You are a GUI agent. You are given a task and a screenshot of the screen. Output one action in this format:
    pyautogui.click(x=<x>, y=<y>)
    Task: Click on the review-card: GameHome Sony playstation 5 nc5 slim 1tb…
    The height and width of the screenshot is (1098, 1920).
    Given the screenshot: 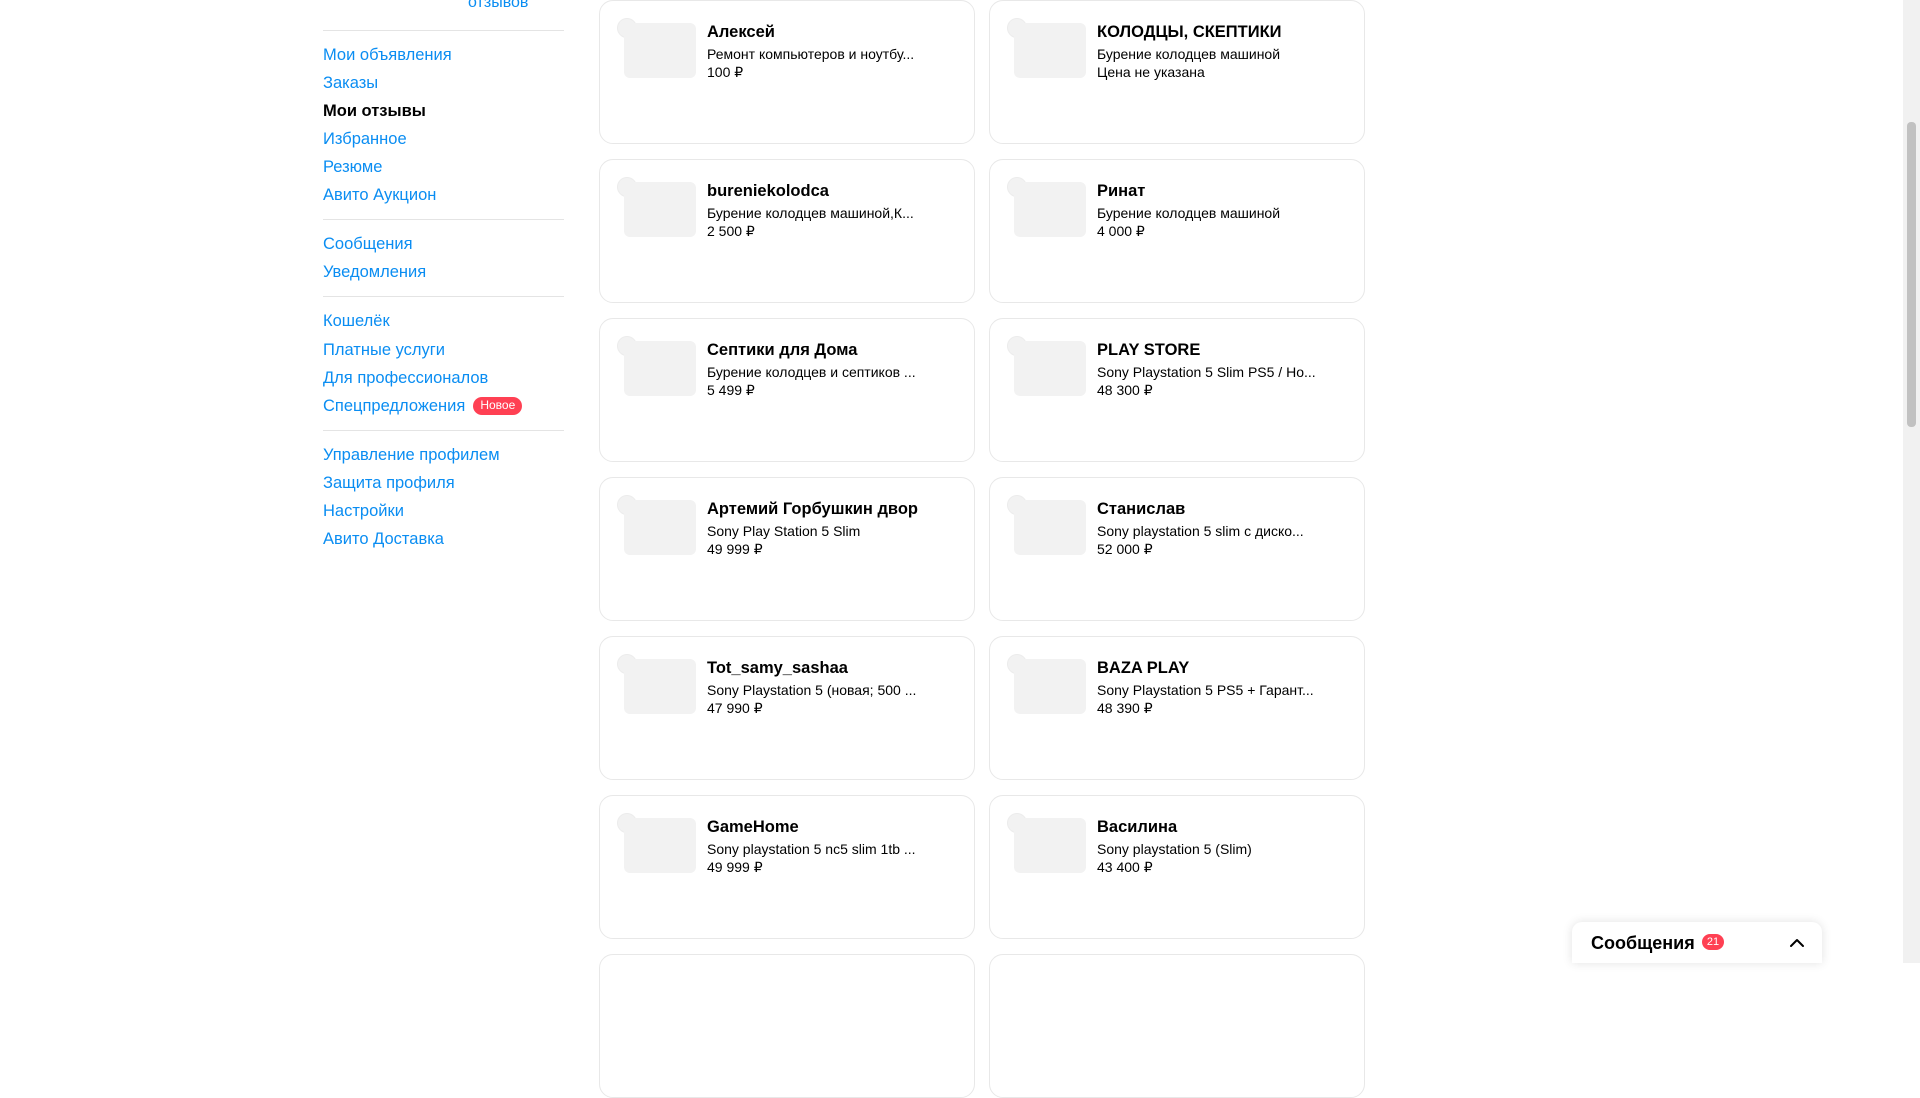 What is the action you would take?
    pyautogui.click(x=787, y=867)
    